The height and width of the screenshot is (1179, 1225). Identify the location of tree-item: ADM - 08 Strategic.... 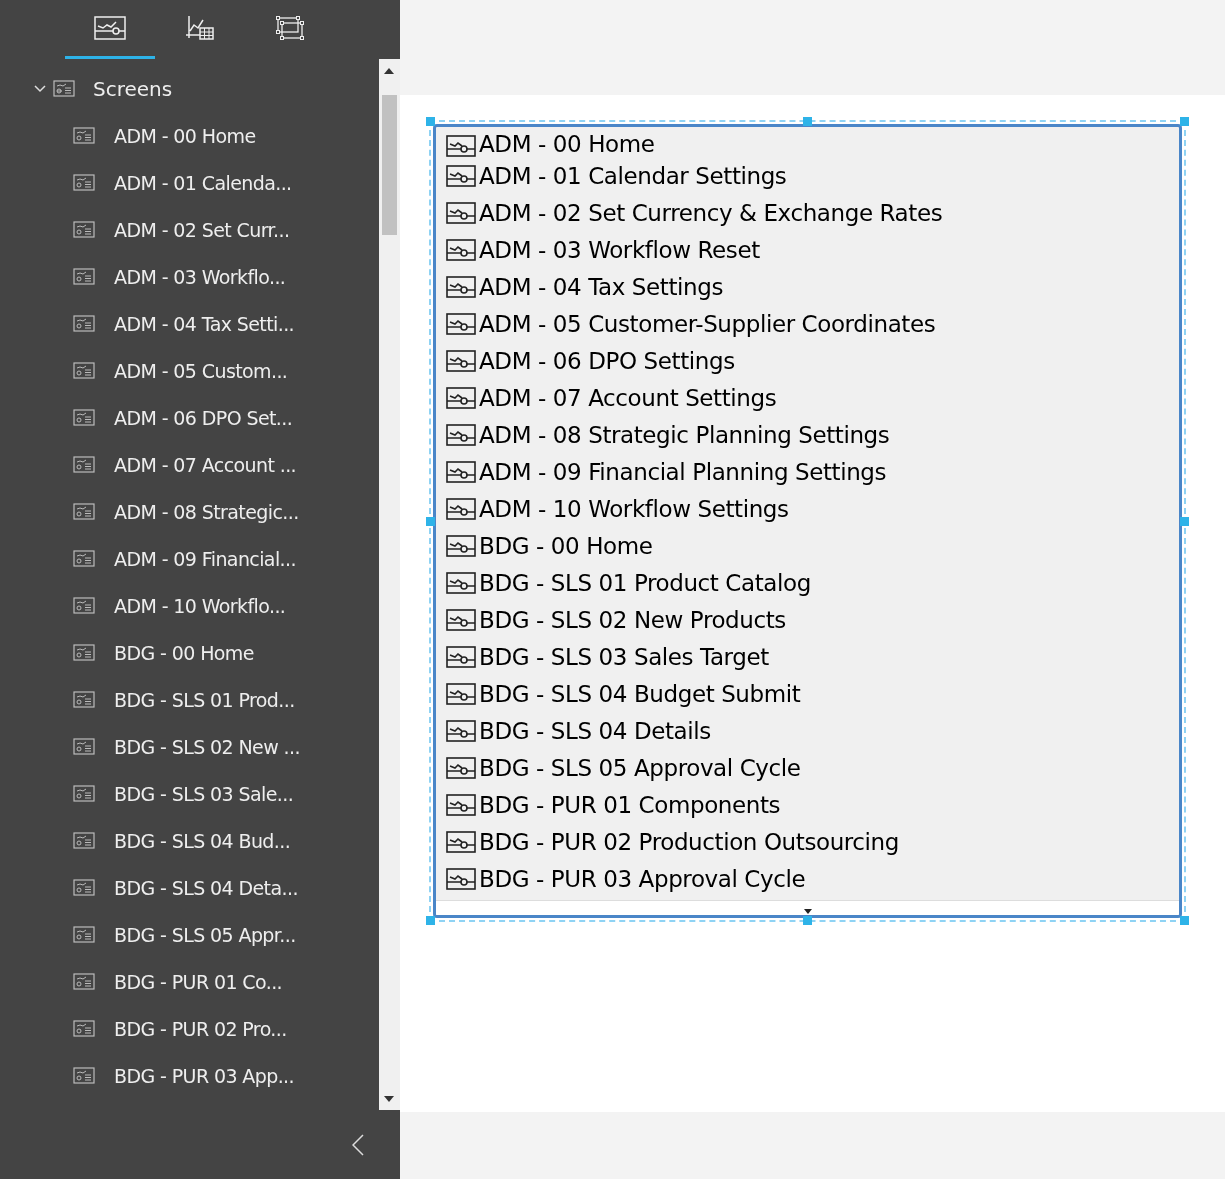
(189, 511).